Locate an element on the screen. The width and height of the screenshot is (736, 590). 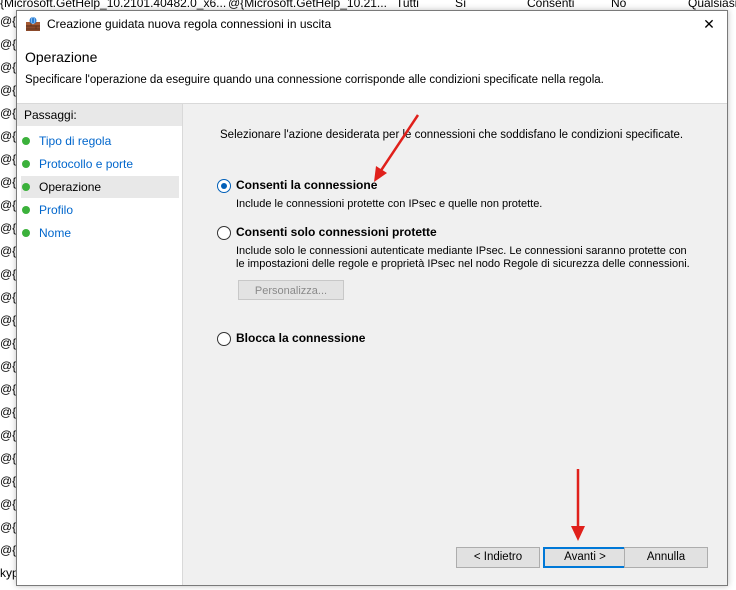
step-label: Tipo di regola is located at coordinates (75, 141).